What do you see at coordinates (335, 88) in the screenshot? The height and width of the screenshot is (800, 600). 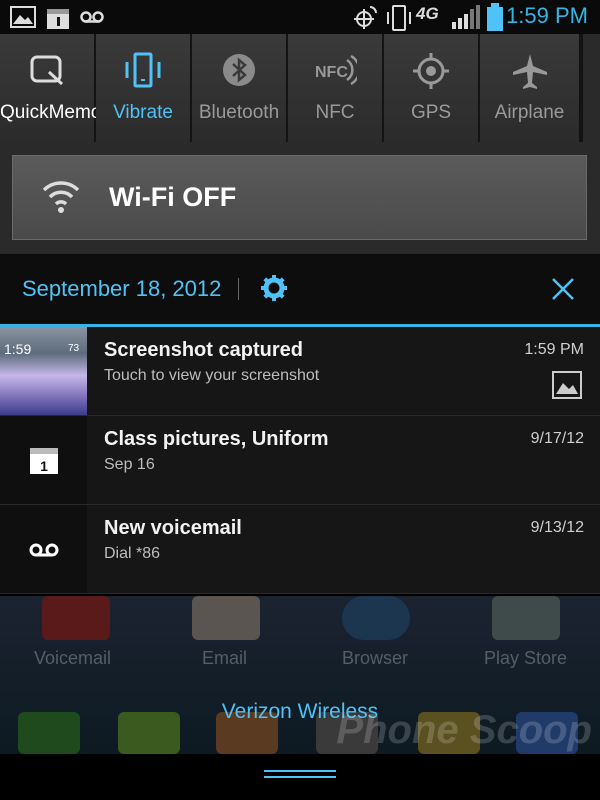 I see `qs-tile-nfc: NFC NFC` at bounding box center [335, 88].